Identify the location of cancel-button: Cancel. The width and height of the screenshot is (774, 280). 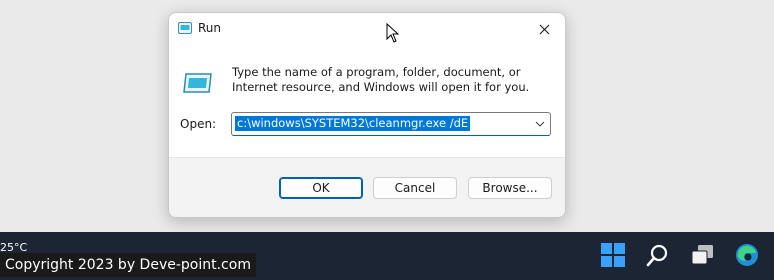
(415, 188).